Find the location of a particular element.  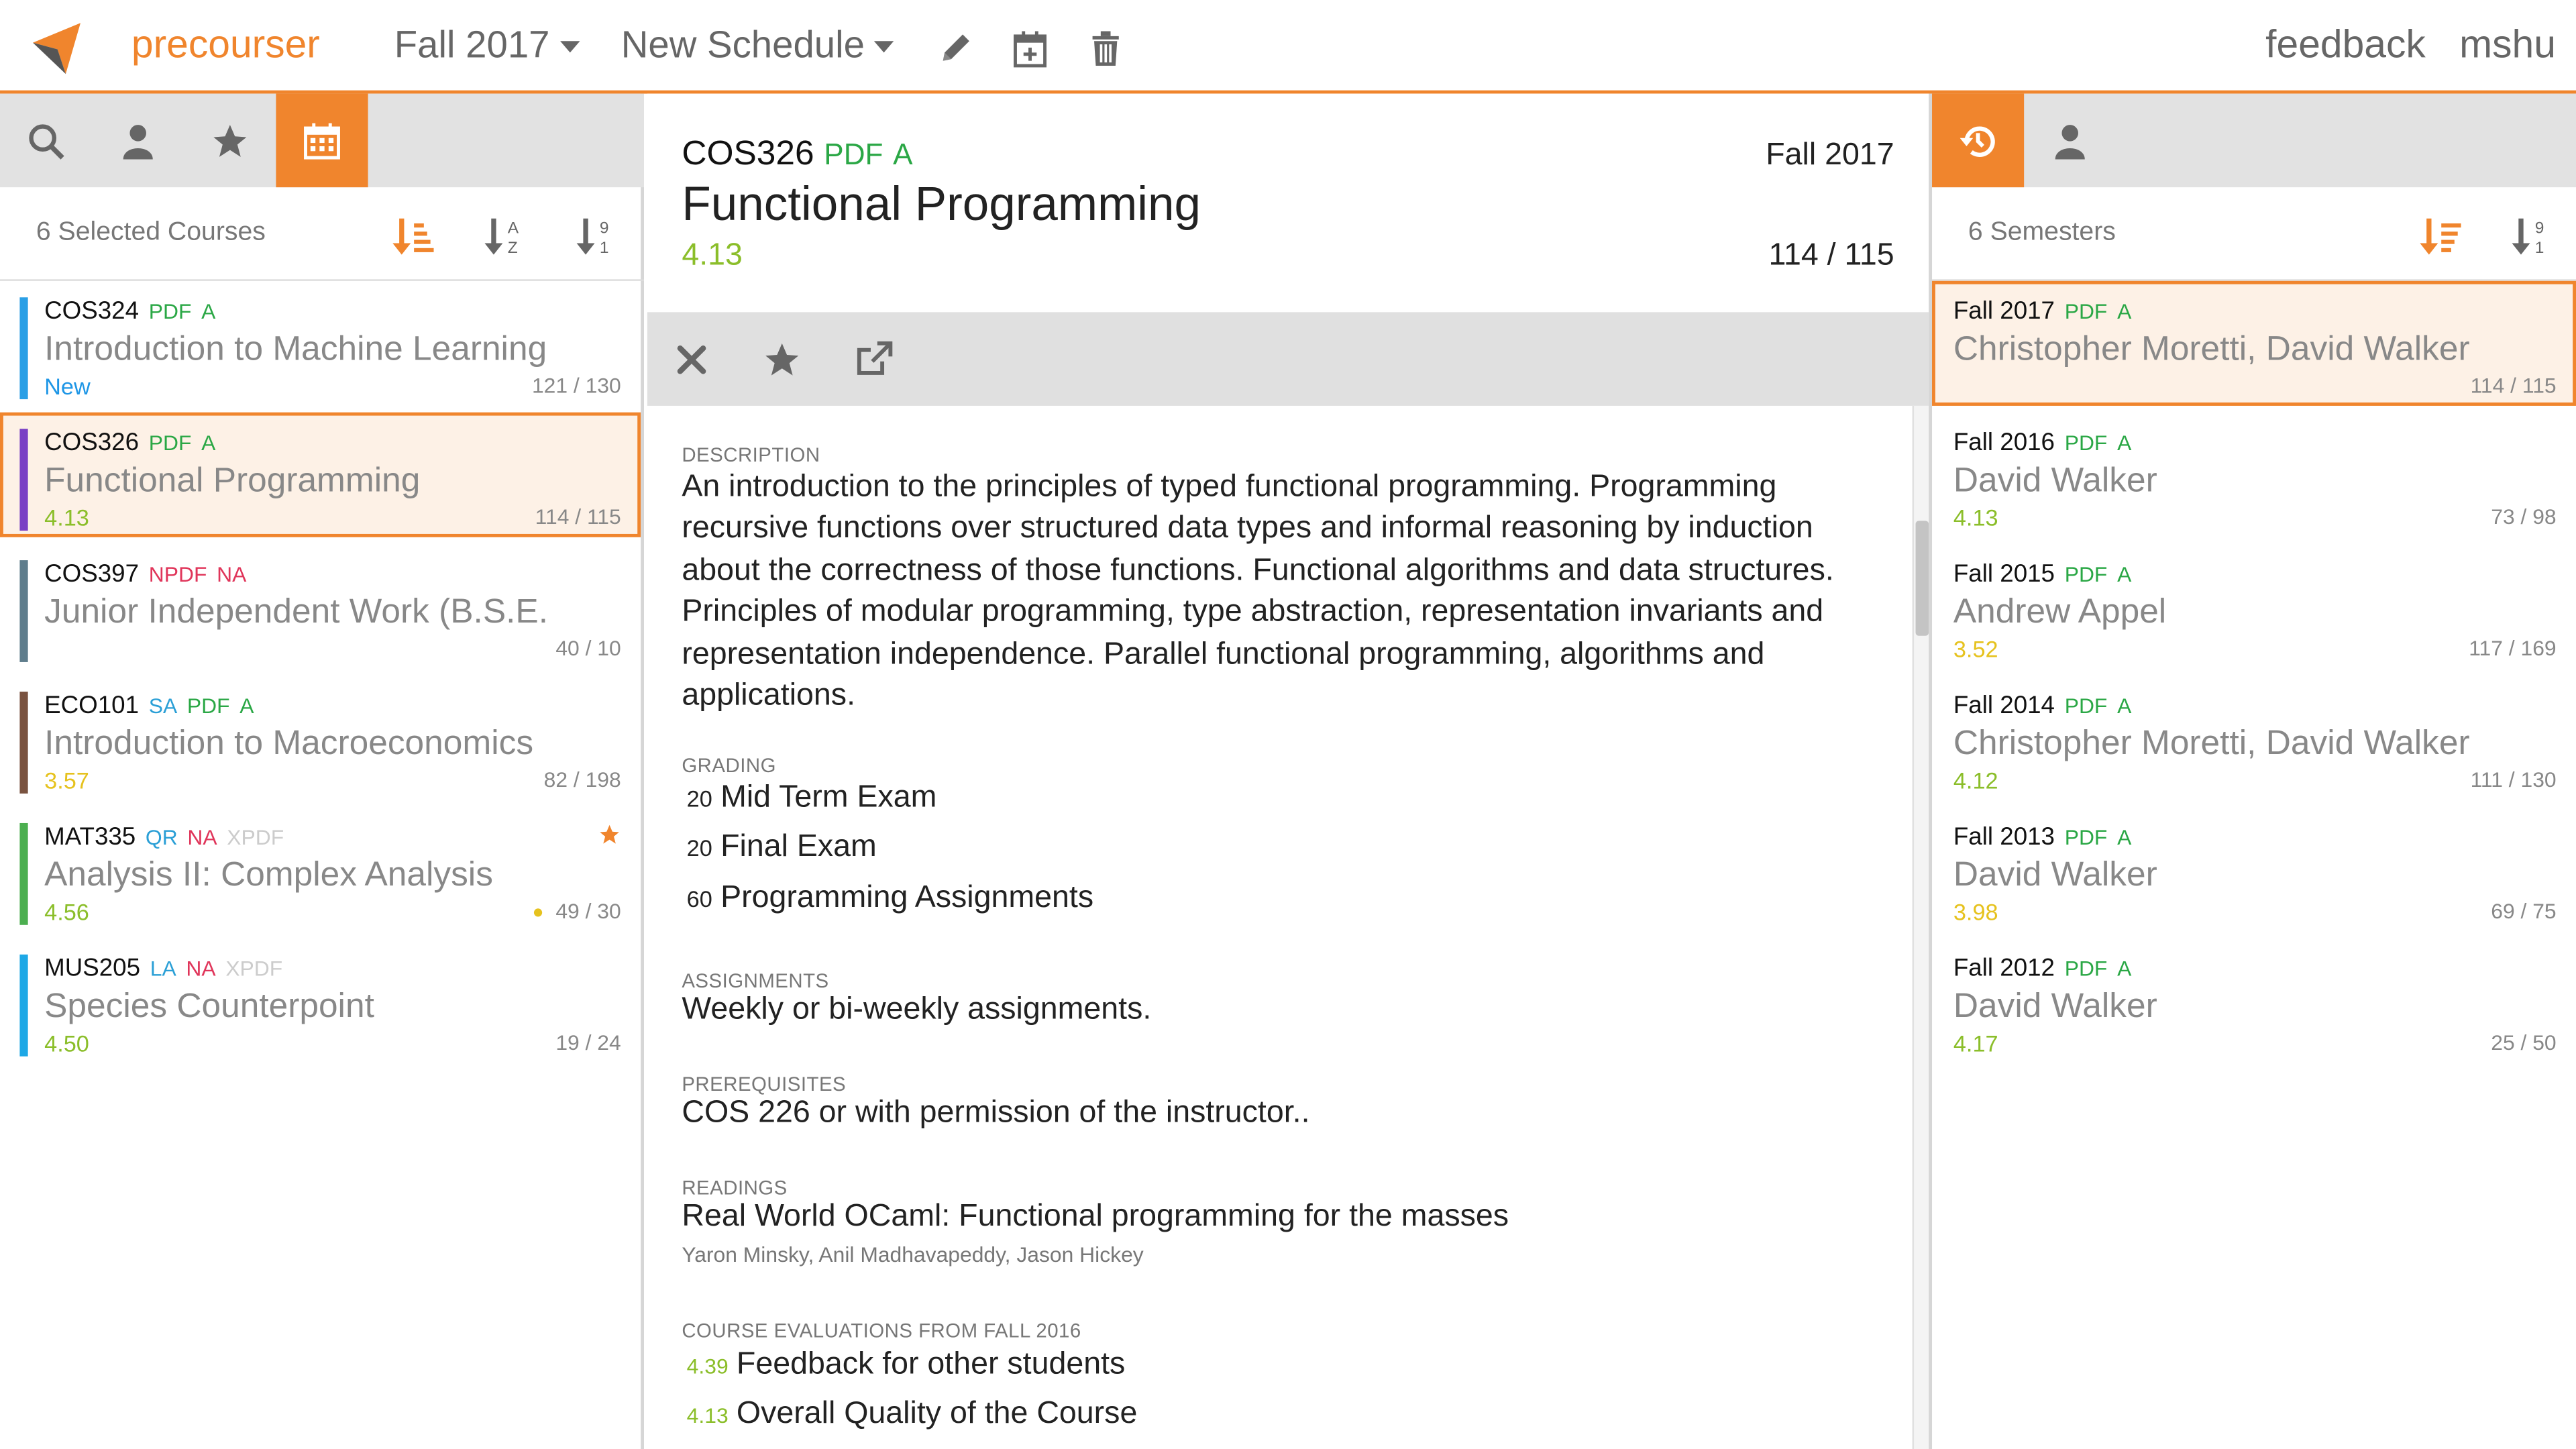

semester-item: Fall 2012 PDF A David Walker 4.17 25 / 50 is located at coordinates (2254, 1000).